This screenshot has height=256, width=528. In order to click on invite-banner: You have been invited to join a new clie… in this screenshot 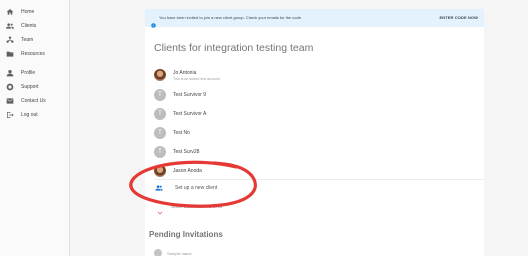, I will do `click(314, 18)`.